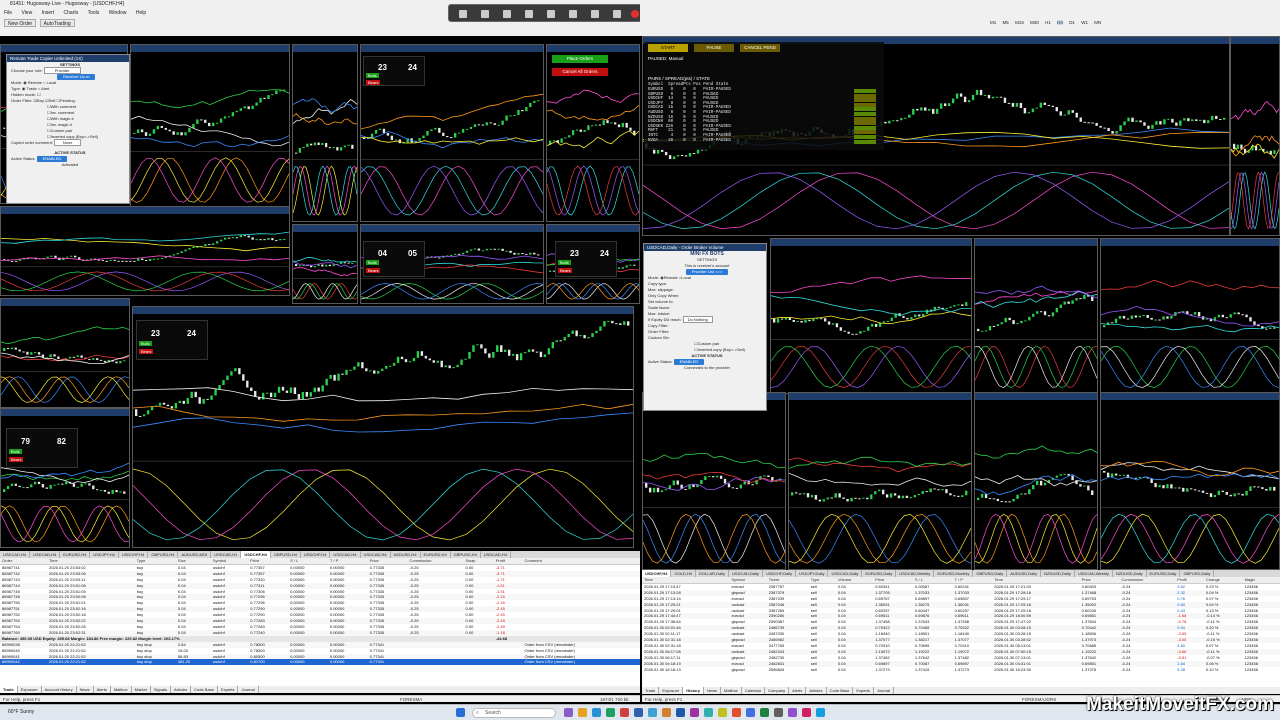 The width and height of the screenshot is (1280, 720). I want to click on filter-with-comment: With comment, so click(64, 106).